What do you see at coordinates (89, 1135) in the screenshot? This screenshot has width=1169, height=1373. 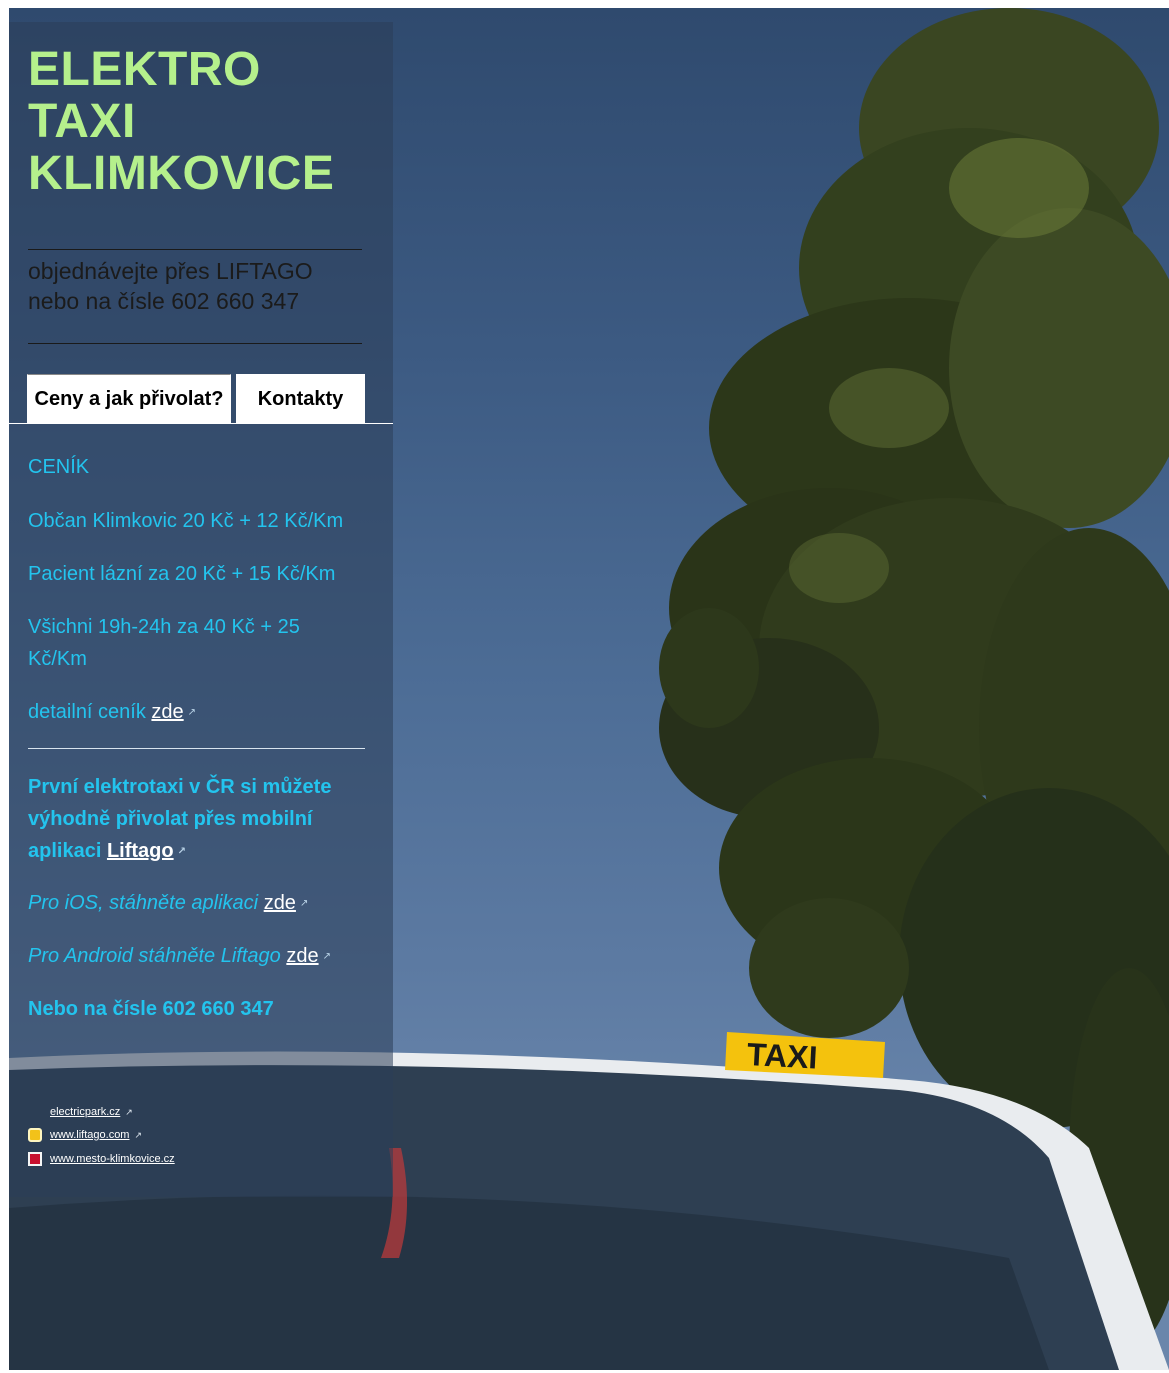 I see `liftago-site-link: www.liftago.com` at bounding box center [89, 1135].